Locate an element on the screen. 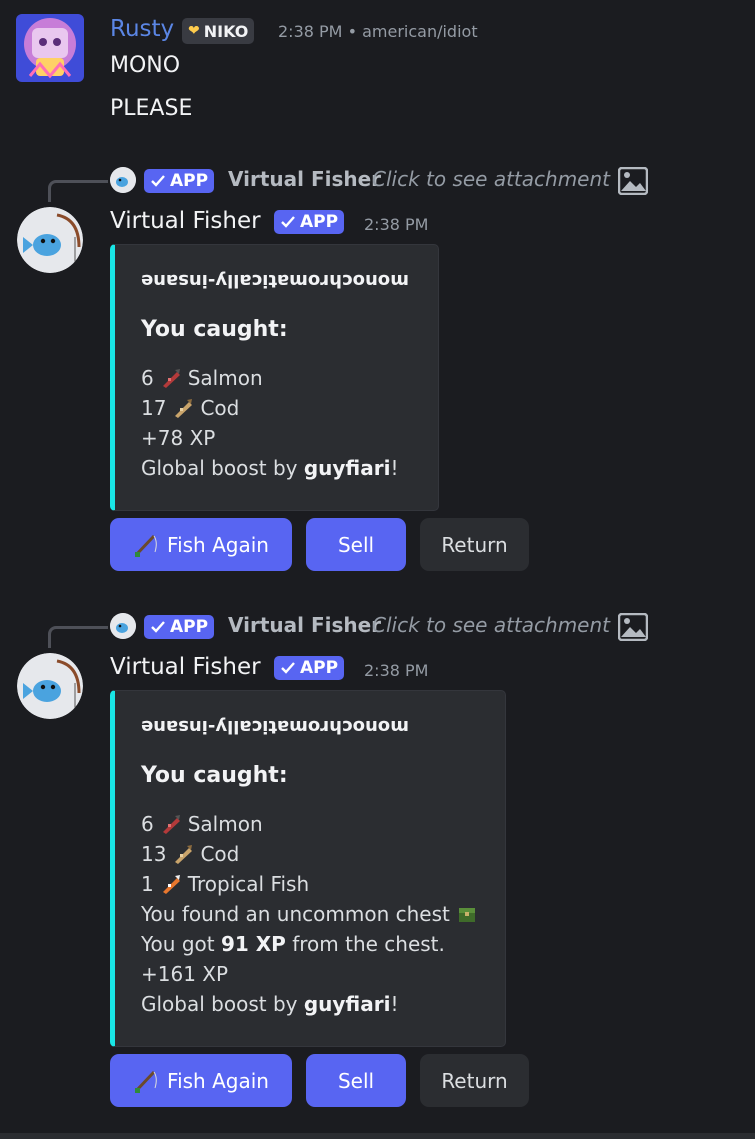 The height and width of the screenshot is (1139, 755). xp-line: +78 XP is located at coordinates (178, 438).